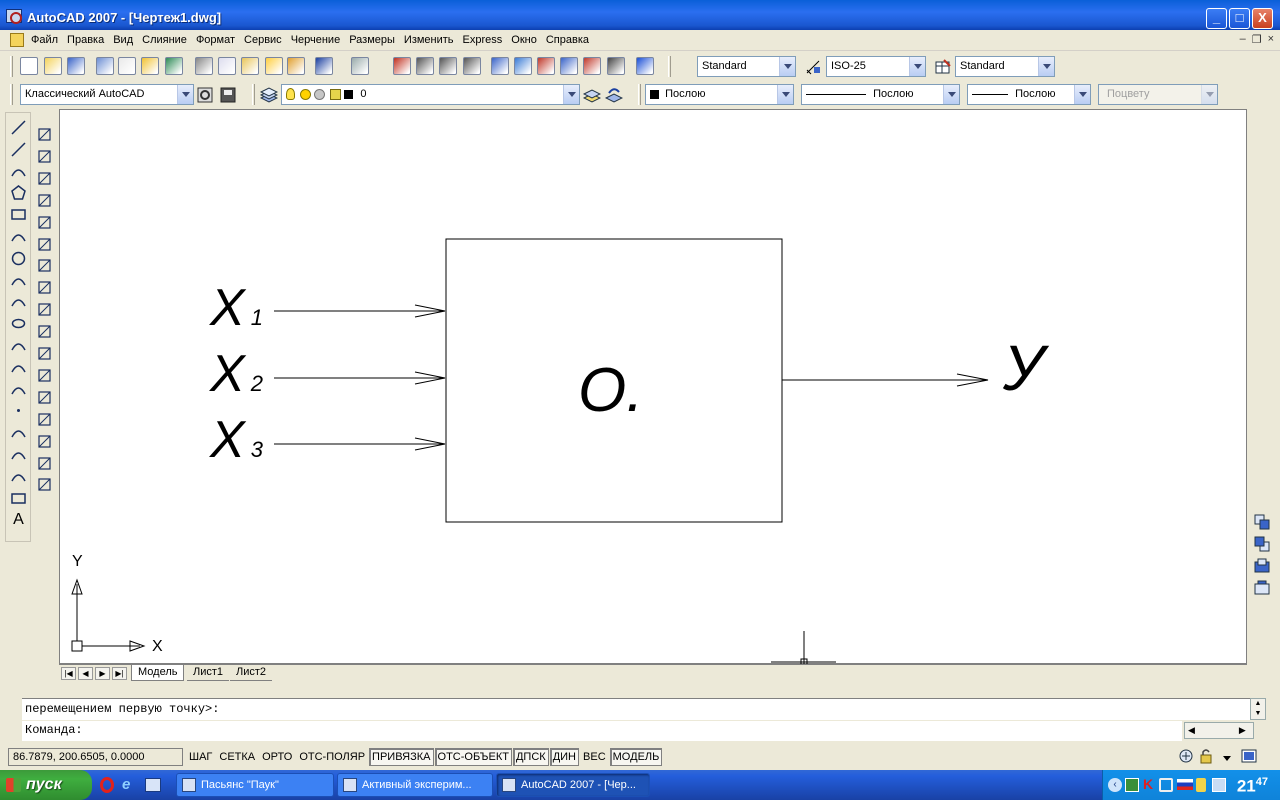 This screenshot has width=1280, height=800. What do you see at coordinates (18, 367) in the screenshot?
I see `insert-block-icon` at bounding box center [18, 367].